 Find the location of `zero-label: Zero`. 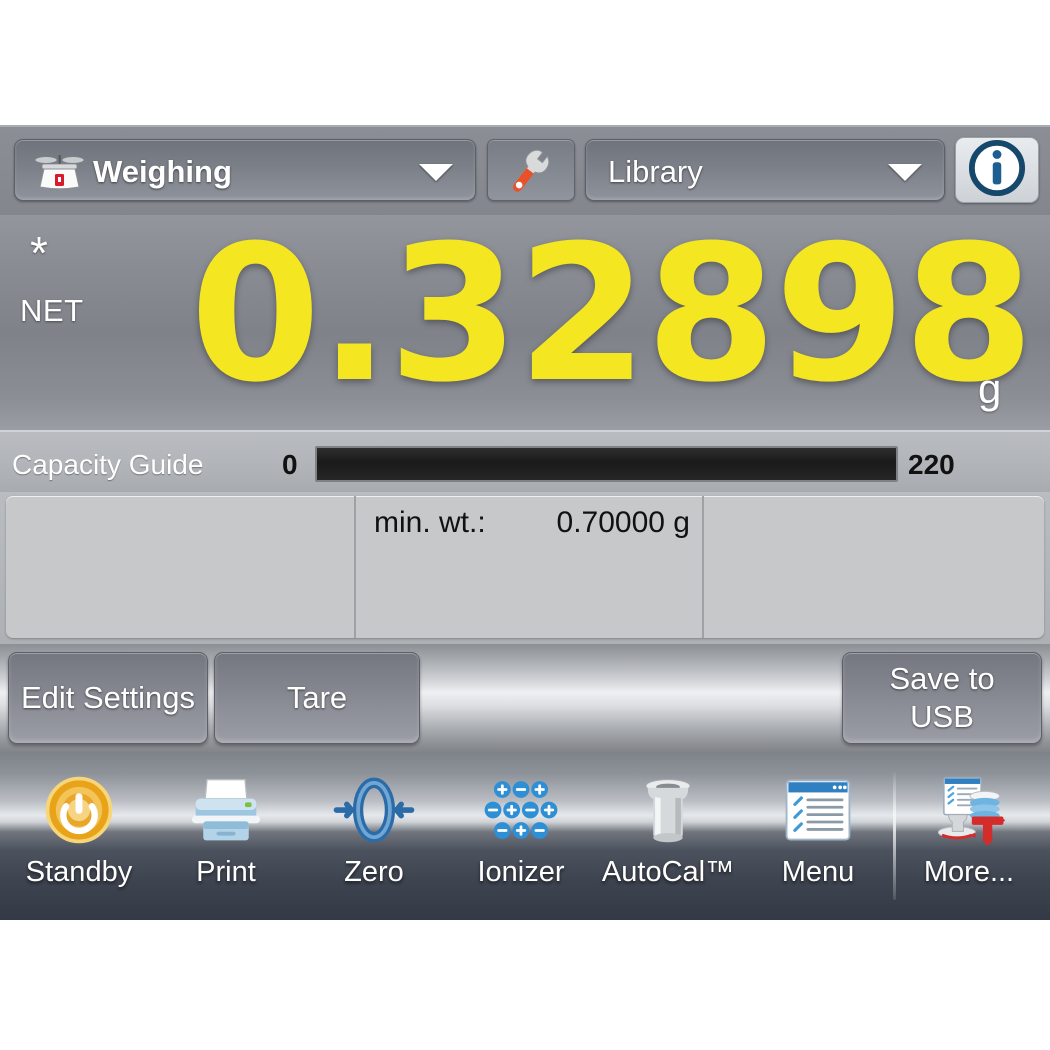

zero-label: Zero is located at coordinates (374, 872).